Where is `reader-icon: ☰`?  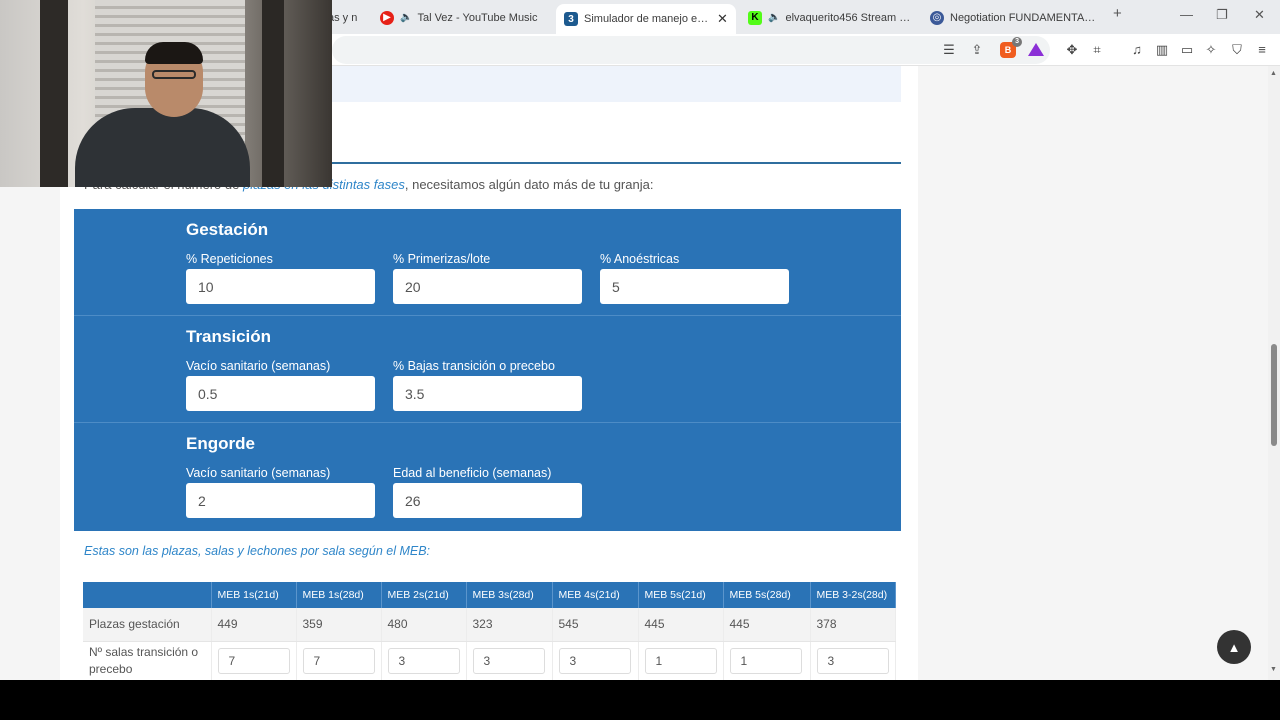
reader-icon: ☰ is located at coordinates (949, 50).